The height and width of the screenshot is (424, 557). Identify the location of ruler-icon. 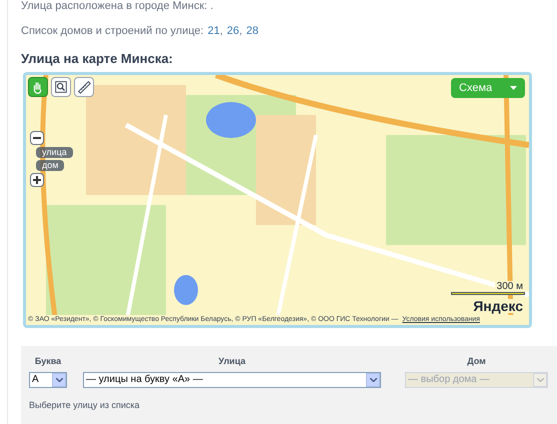
(84, 87).